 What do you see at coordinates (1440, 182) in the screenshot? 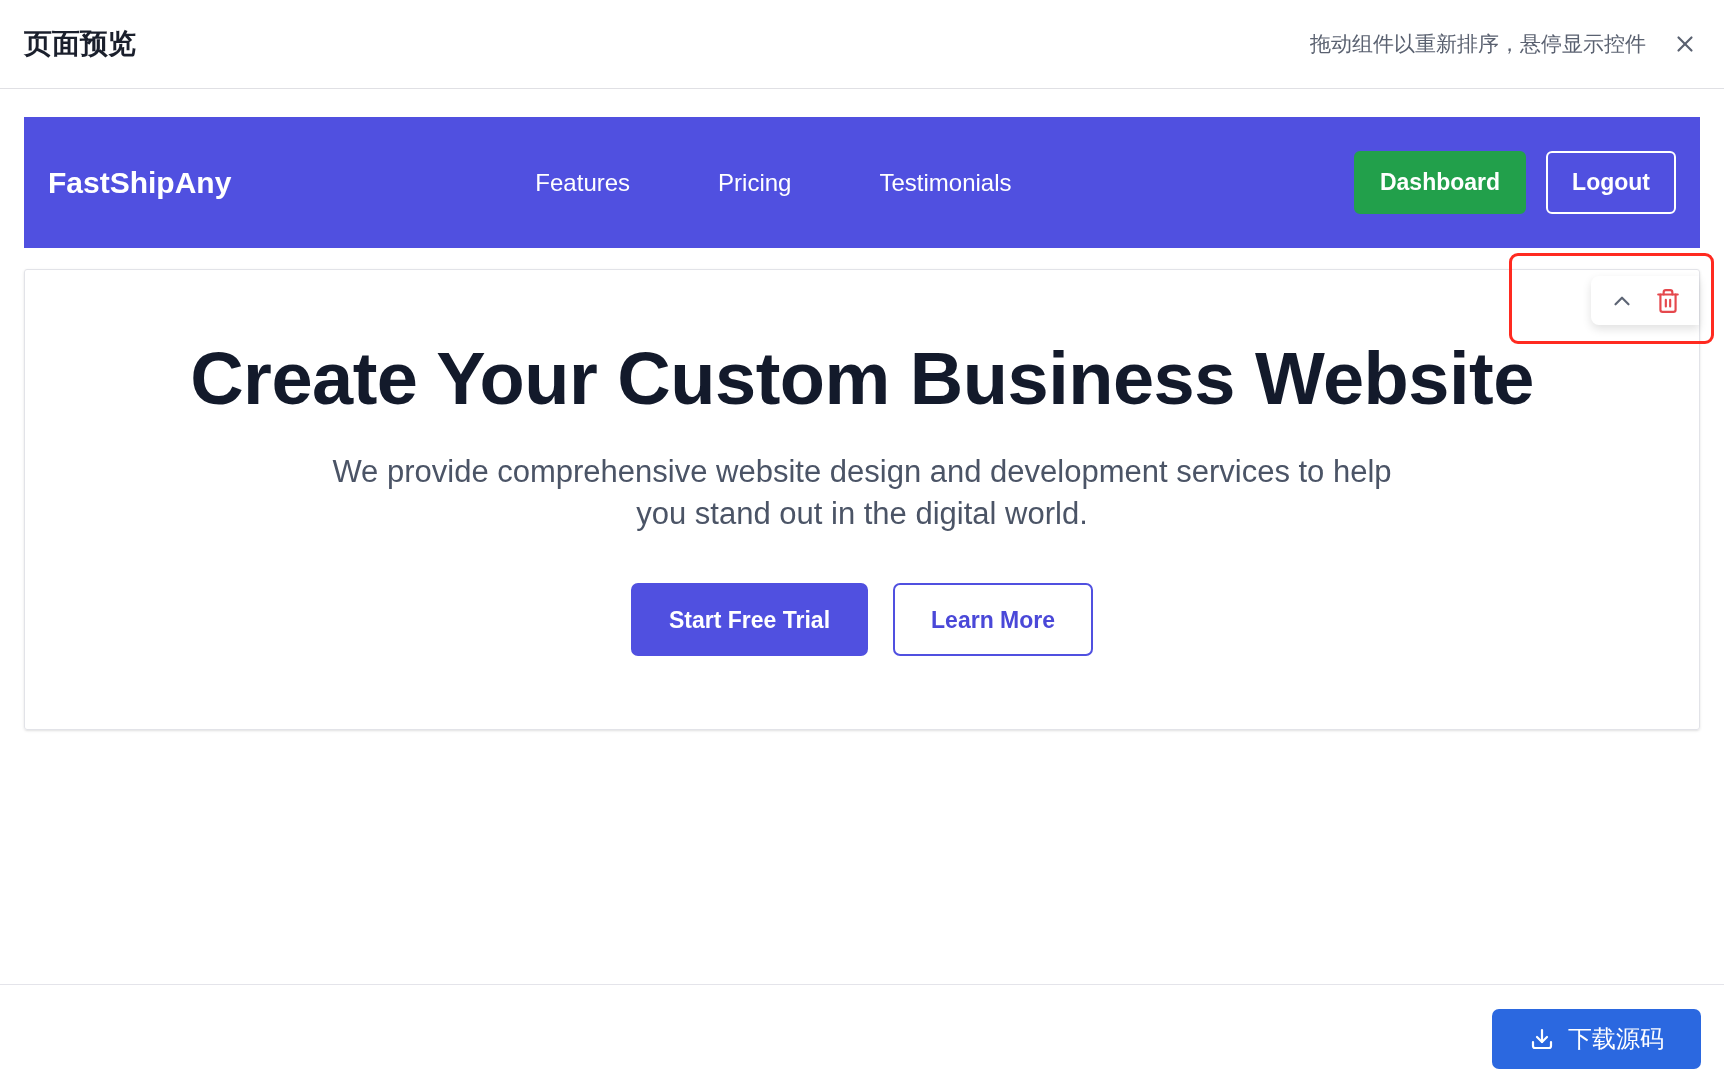
I see `nav-button: Dashboard` at bounding box center [1440, 182].